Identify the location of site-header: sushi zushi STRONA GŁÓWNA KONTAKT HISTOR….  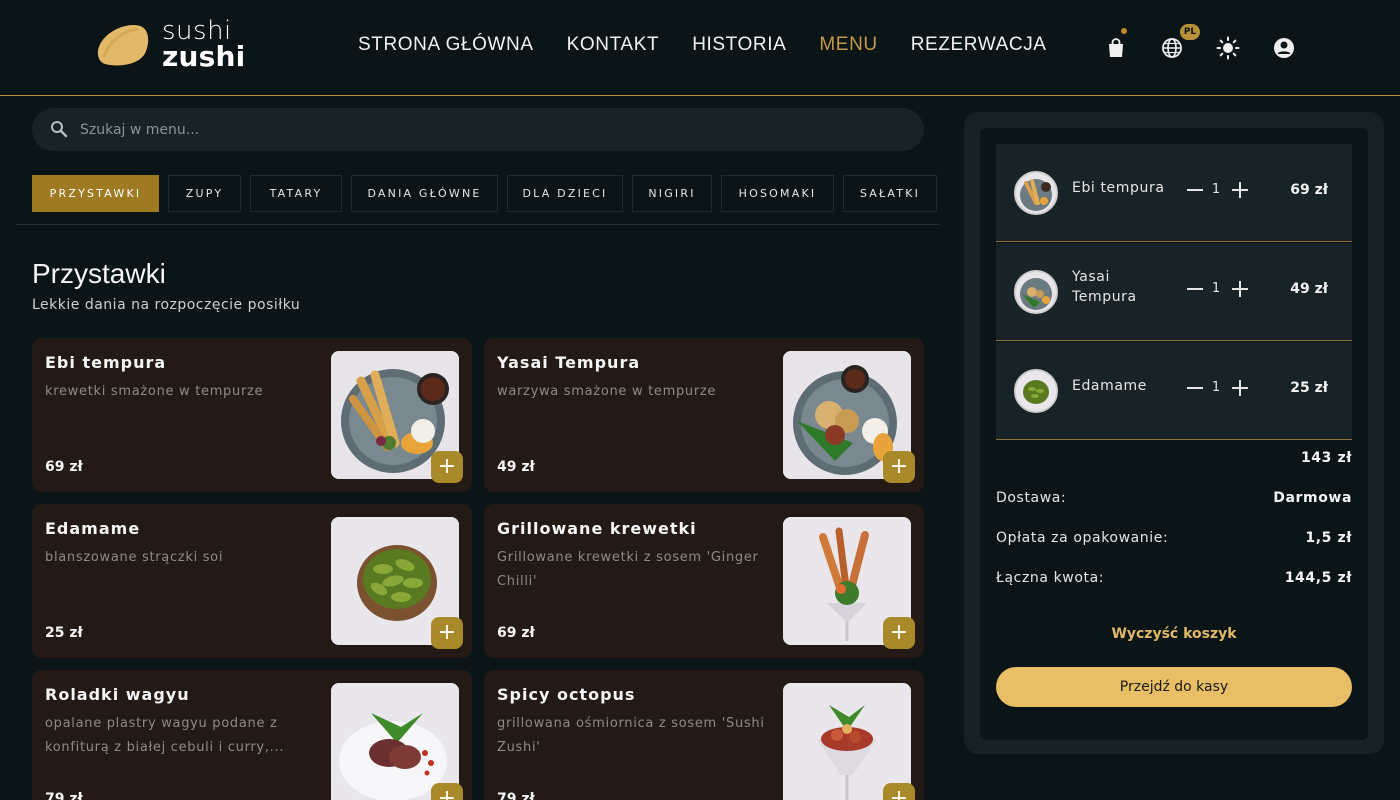
(700, 48).